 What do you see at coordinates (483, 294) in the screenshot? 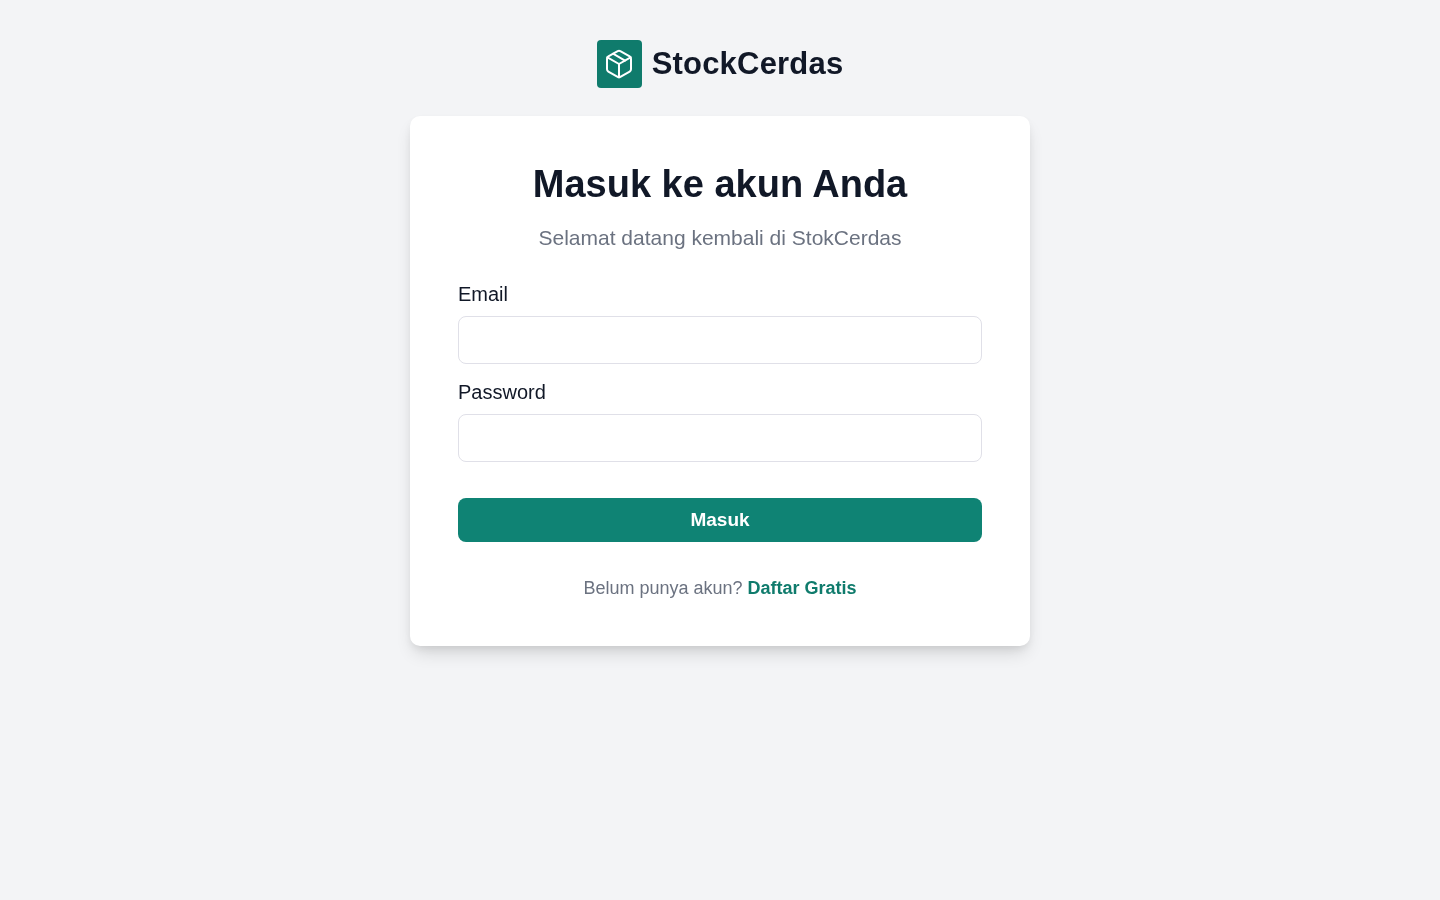
I see `field-label: Email` at bounding box center [483, 294].